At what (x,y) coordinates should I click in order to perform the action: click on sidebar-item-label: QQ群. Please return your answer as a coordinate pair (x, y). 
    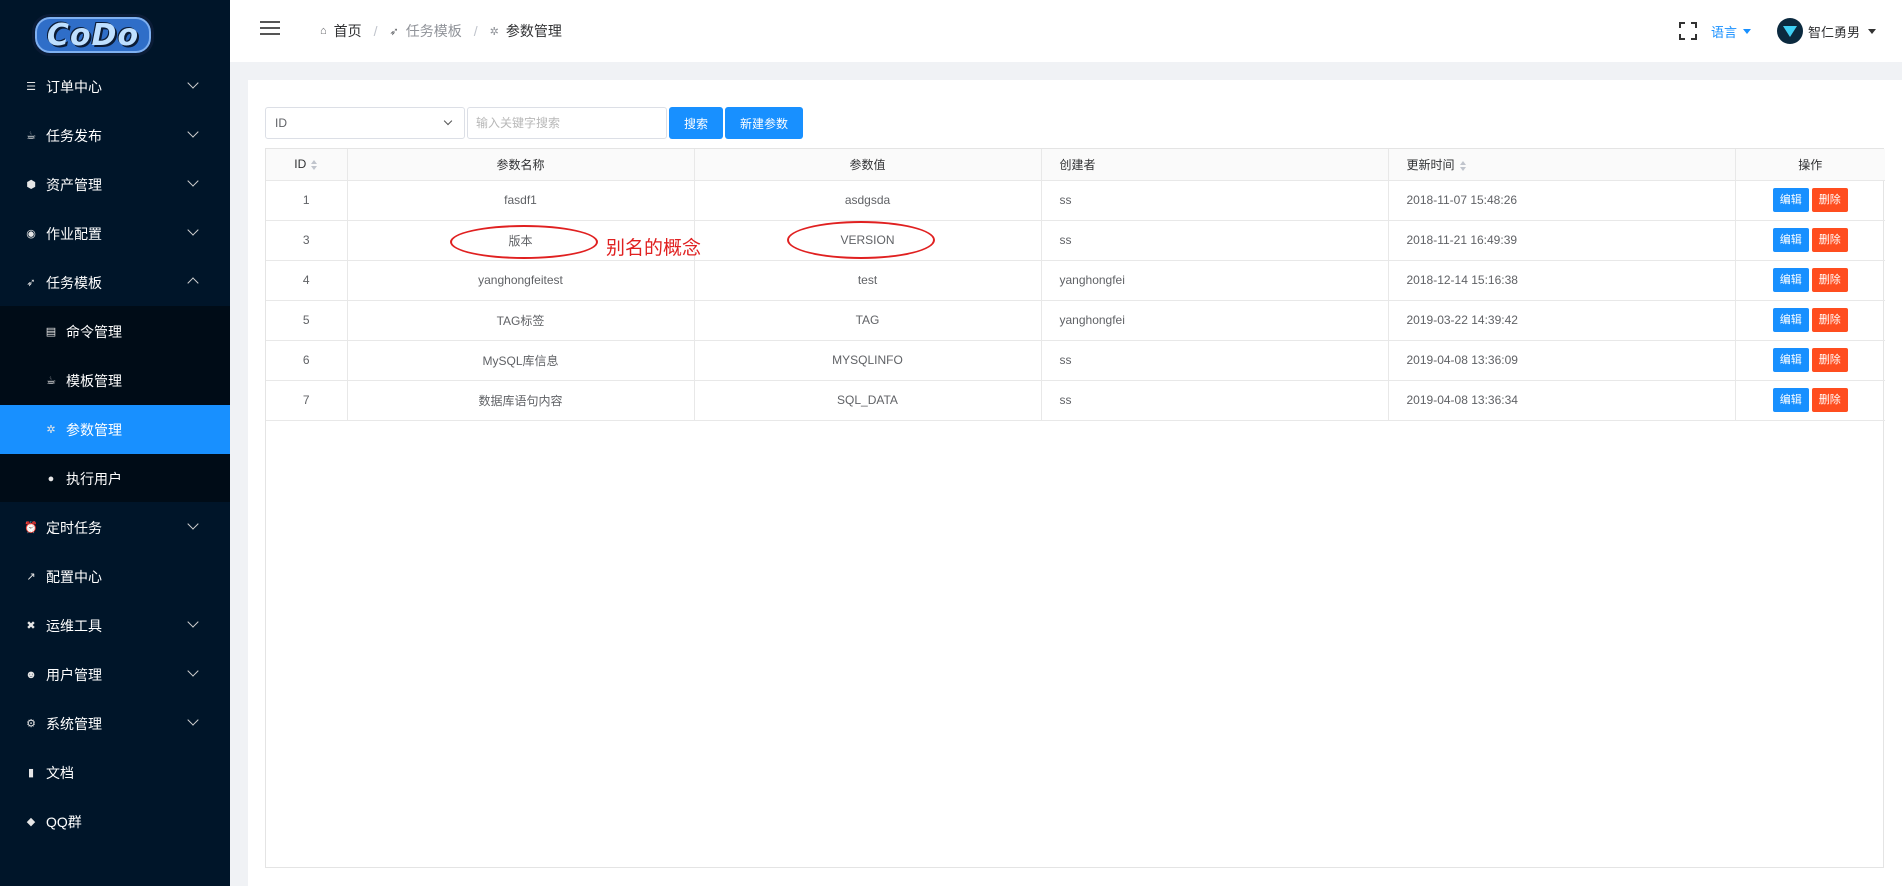
    Looking at the image, I should click on (64, 821).